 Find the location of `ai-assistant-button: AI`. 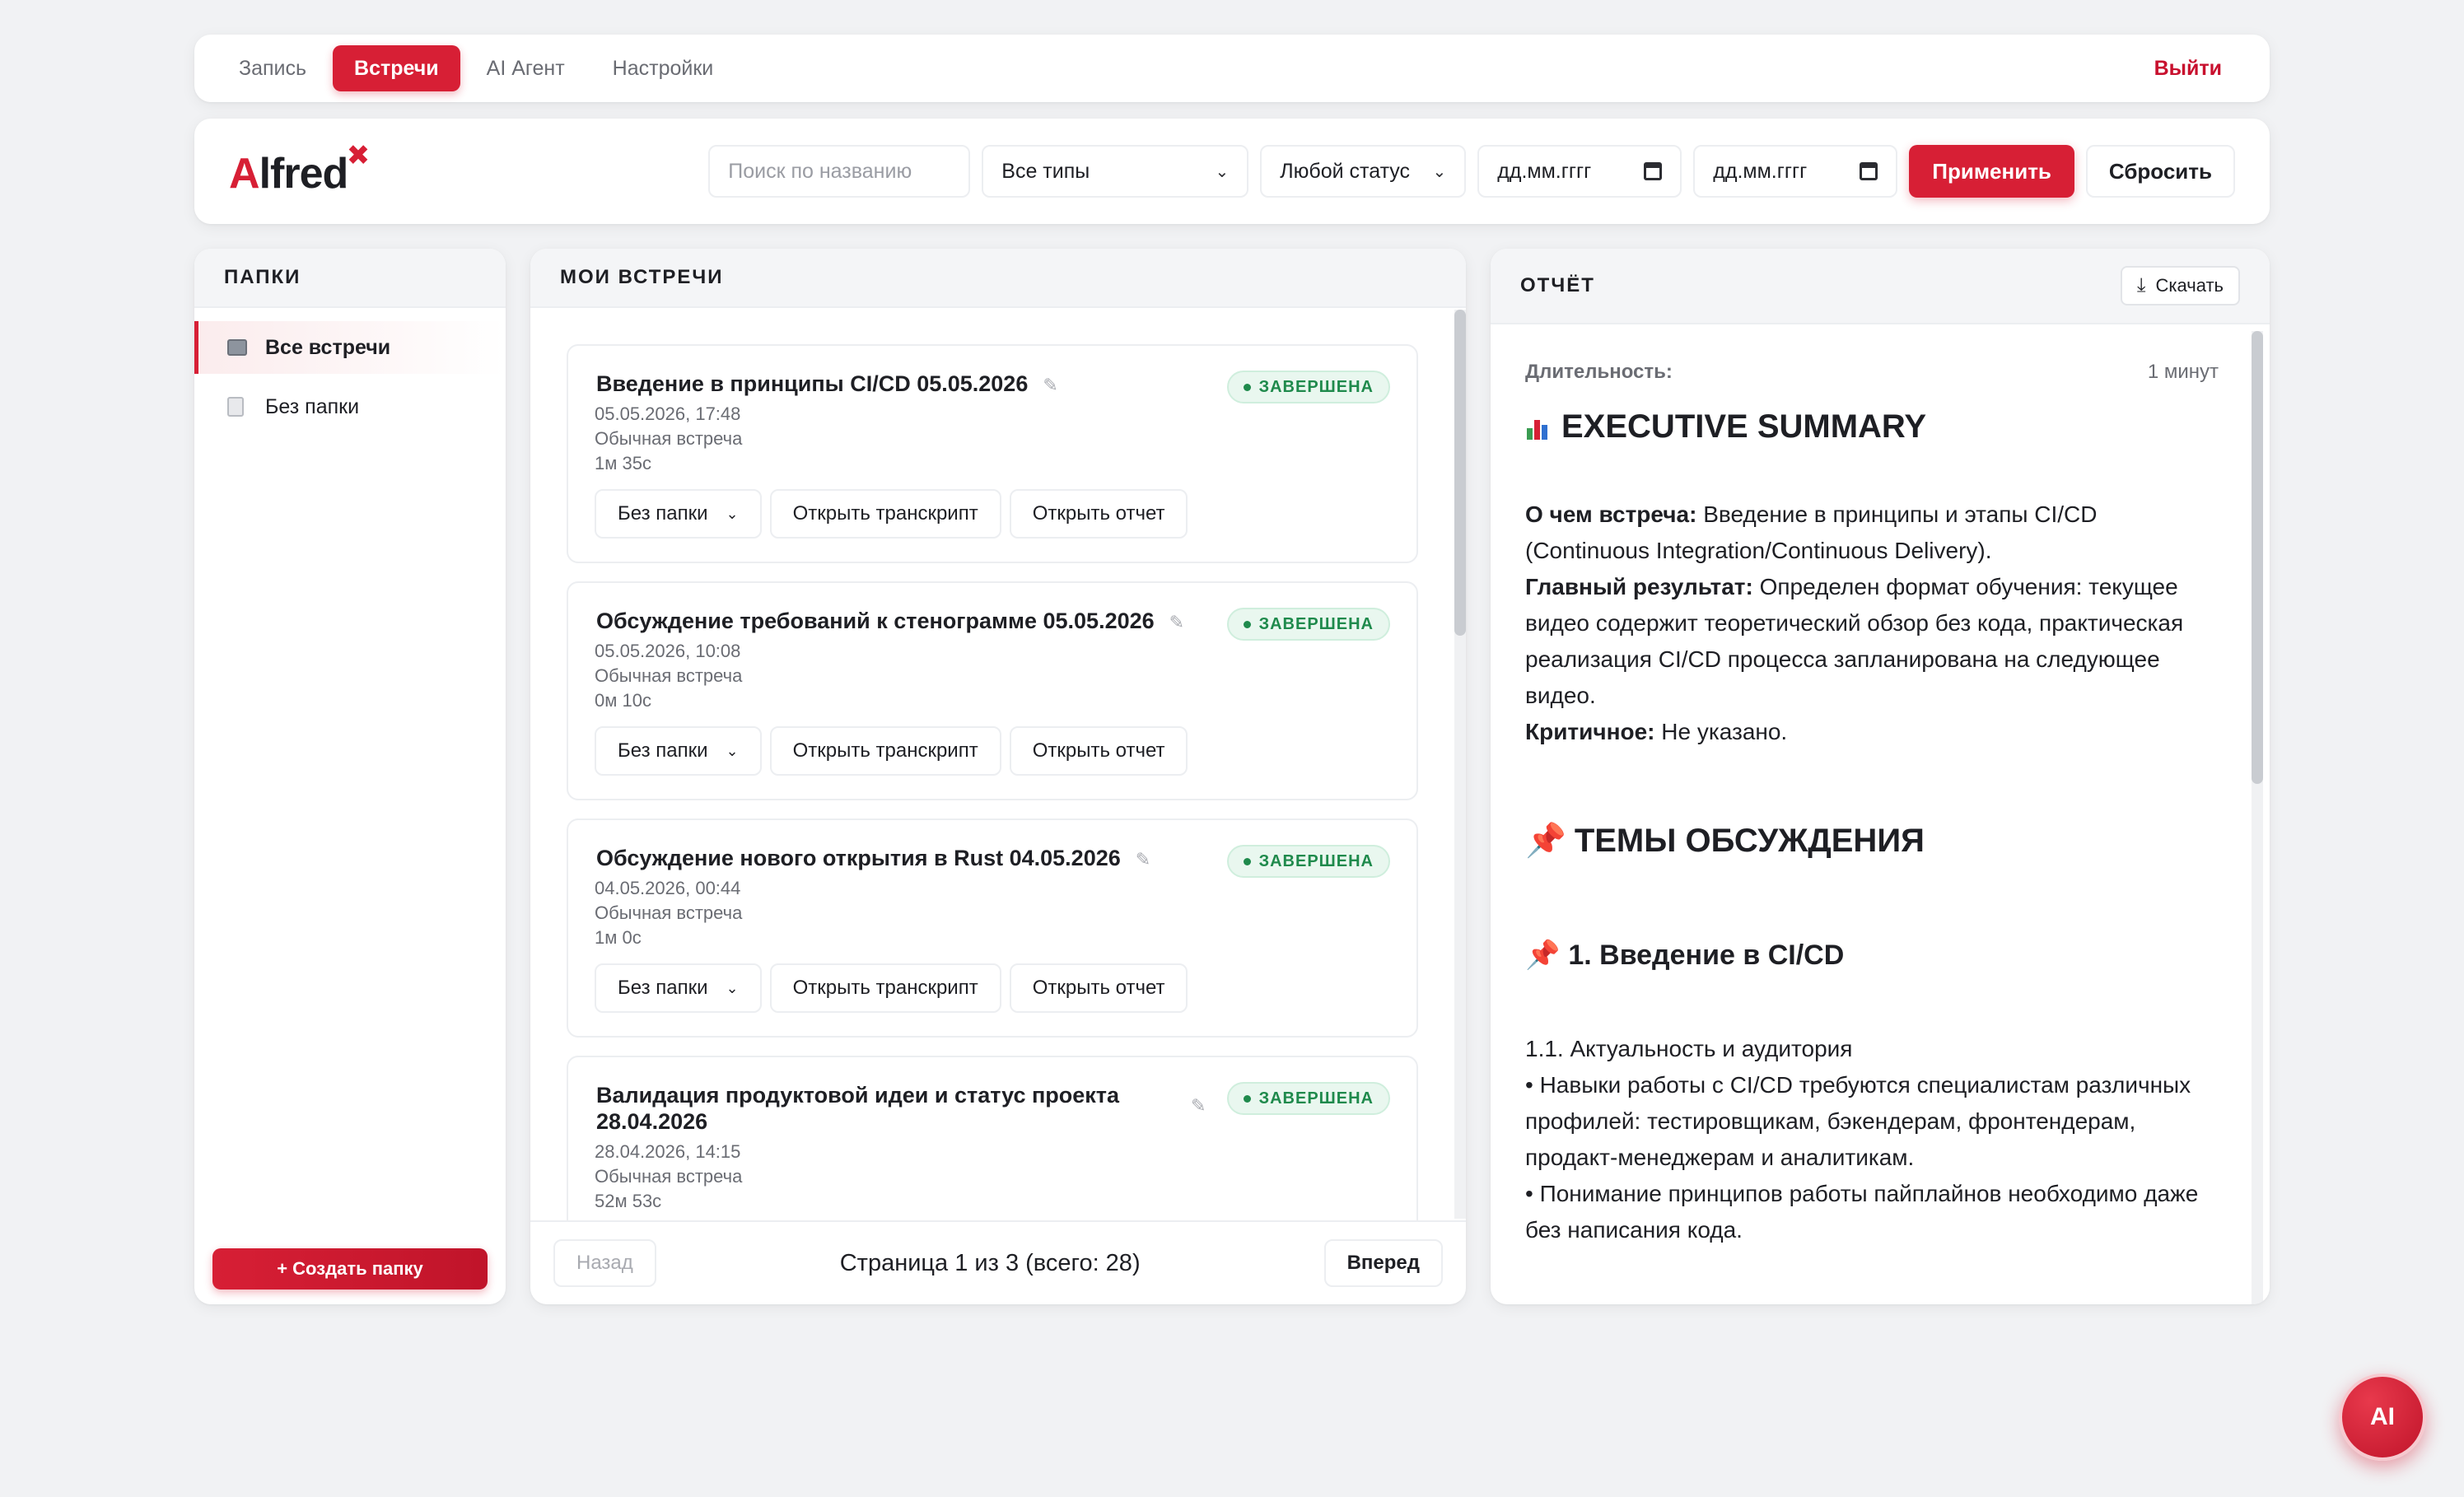

ai-assistant-button: AI is located at coordinates (2382, 1417).